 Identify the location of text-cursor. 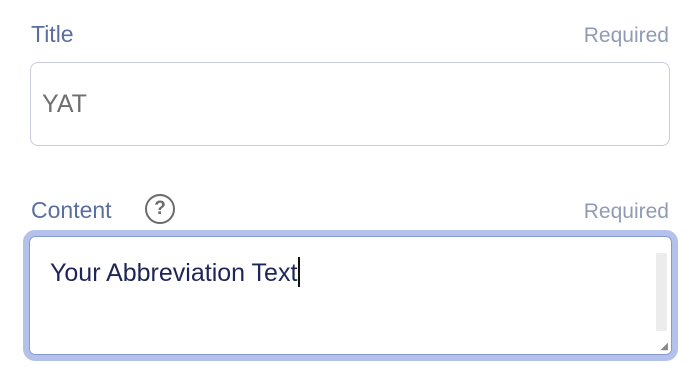
(299, 272).